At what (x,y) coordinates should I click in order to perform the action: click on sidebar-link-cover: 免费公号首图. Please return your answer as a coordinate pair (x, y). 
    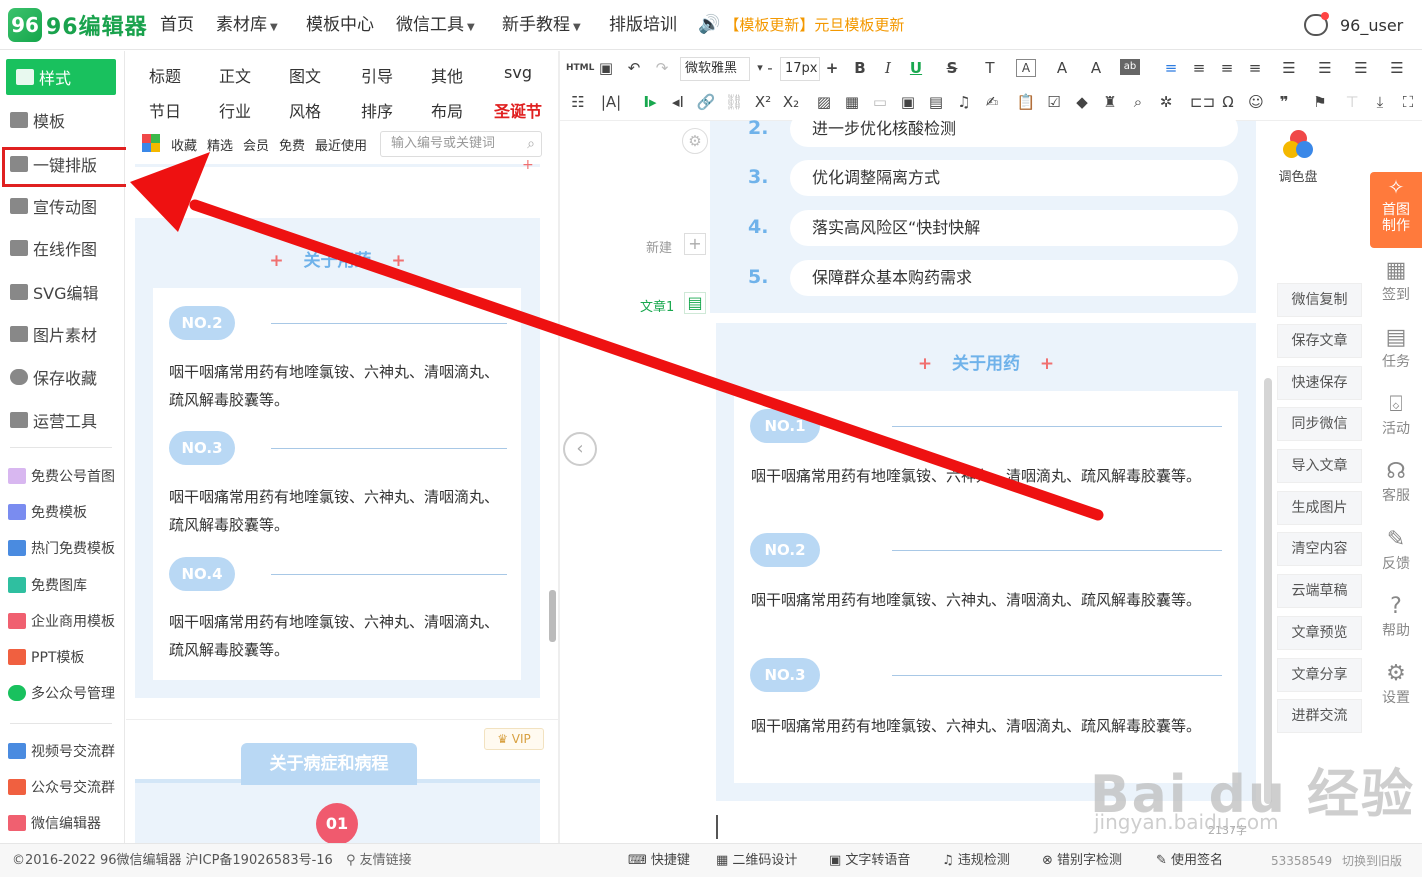
    Looking at the image, I should click on (62, 476).